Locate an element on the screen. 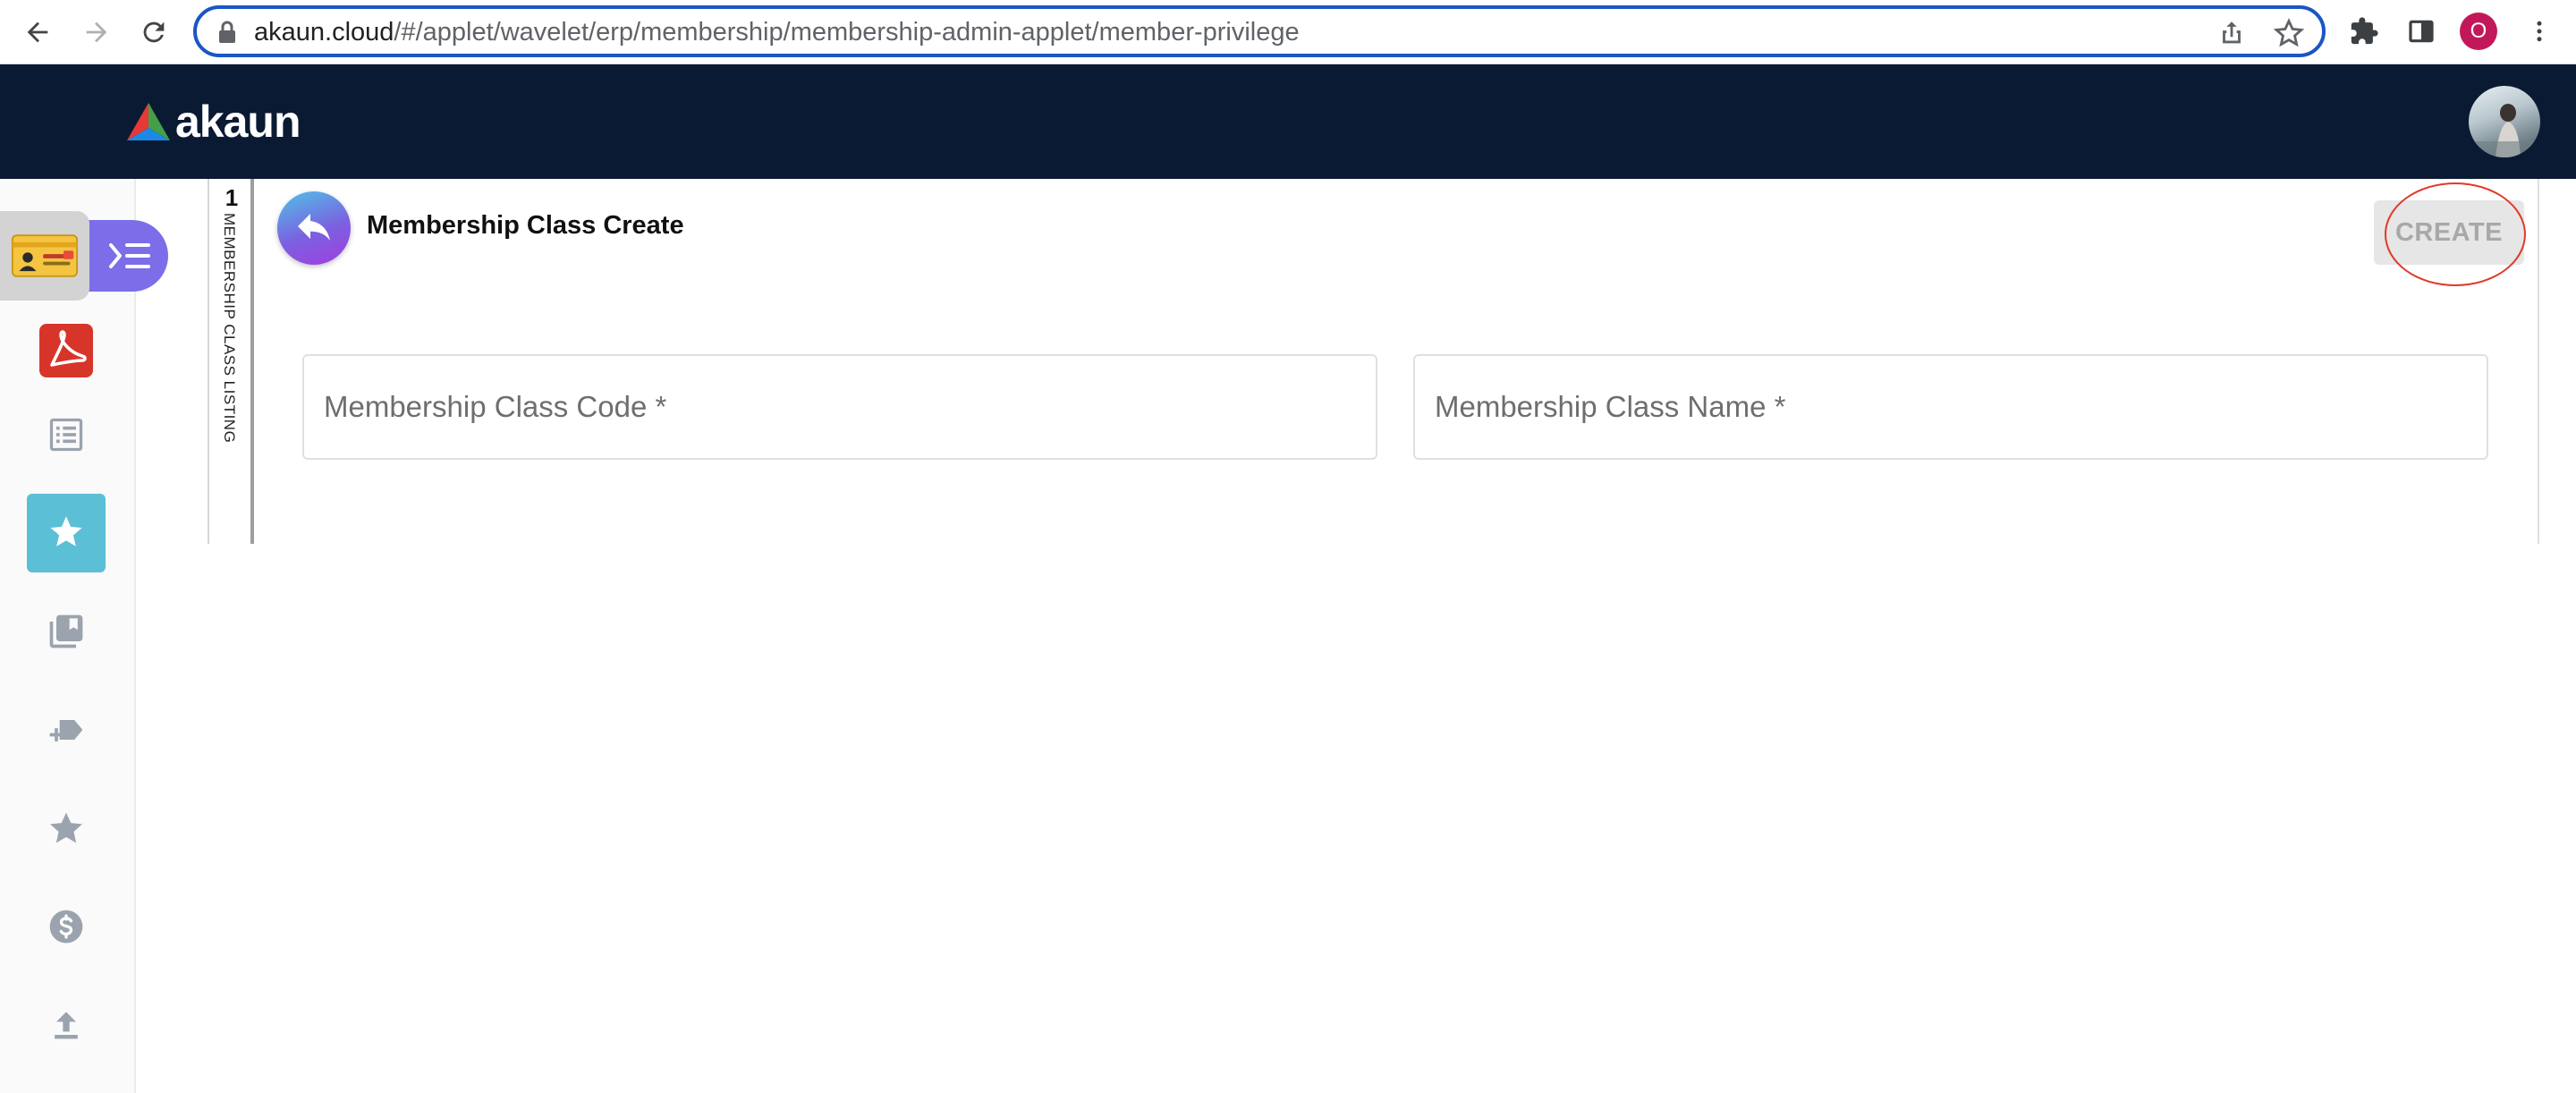  membership-applet-tab is located at coordinates (84, 256).